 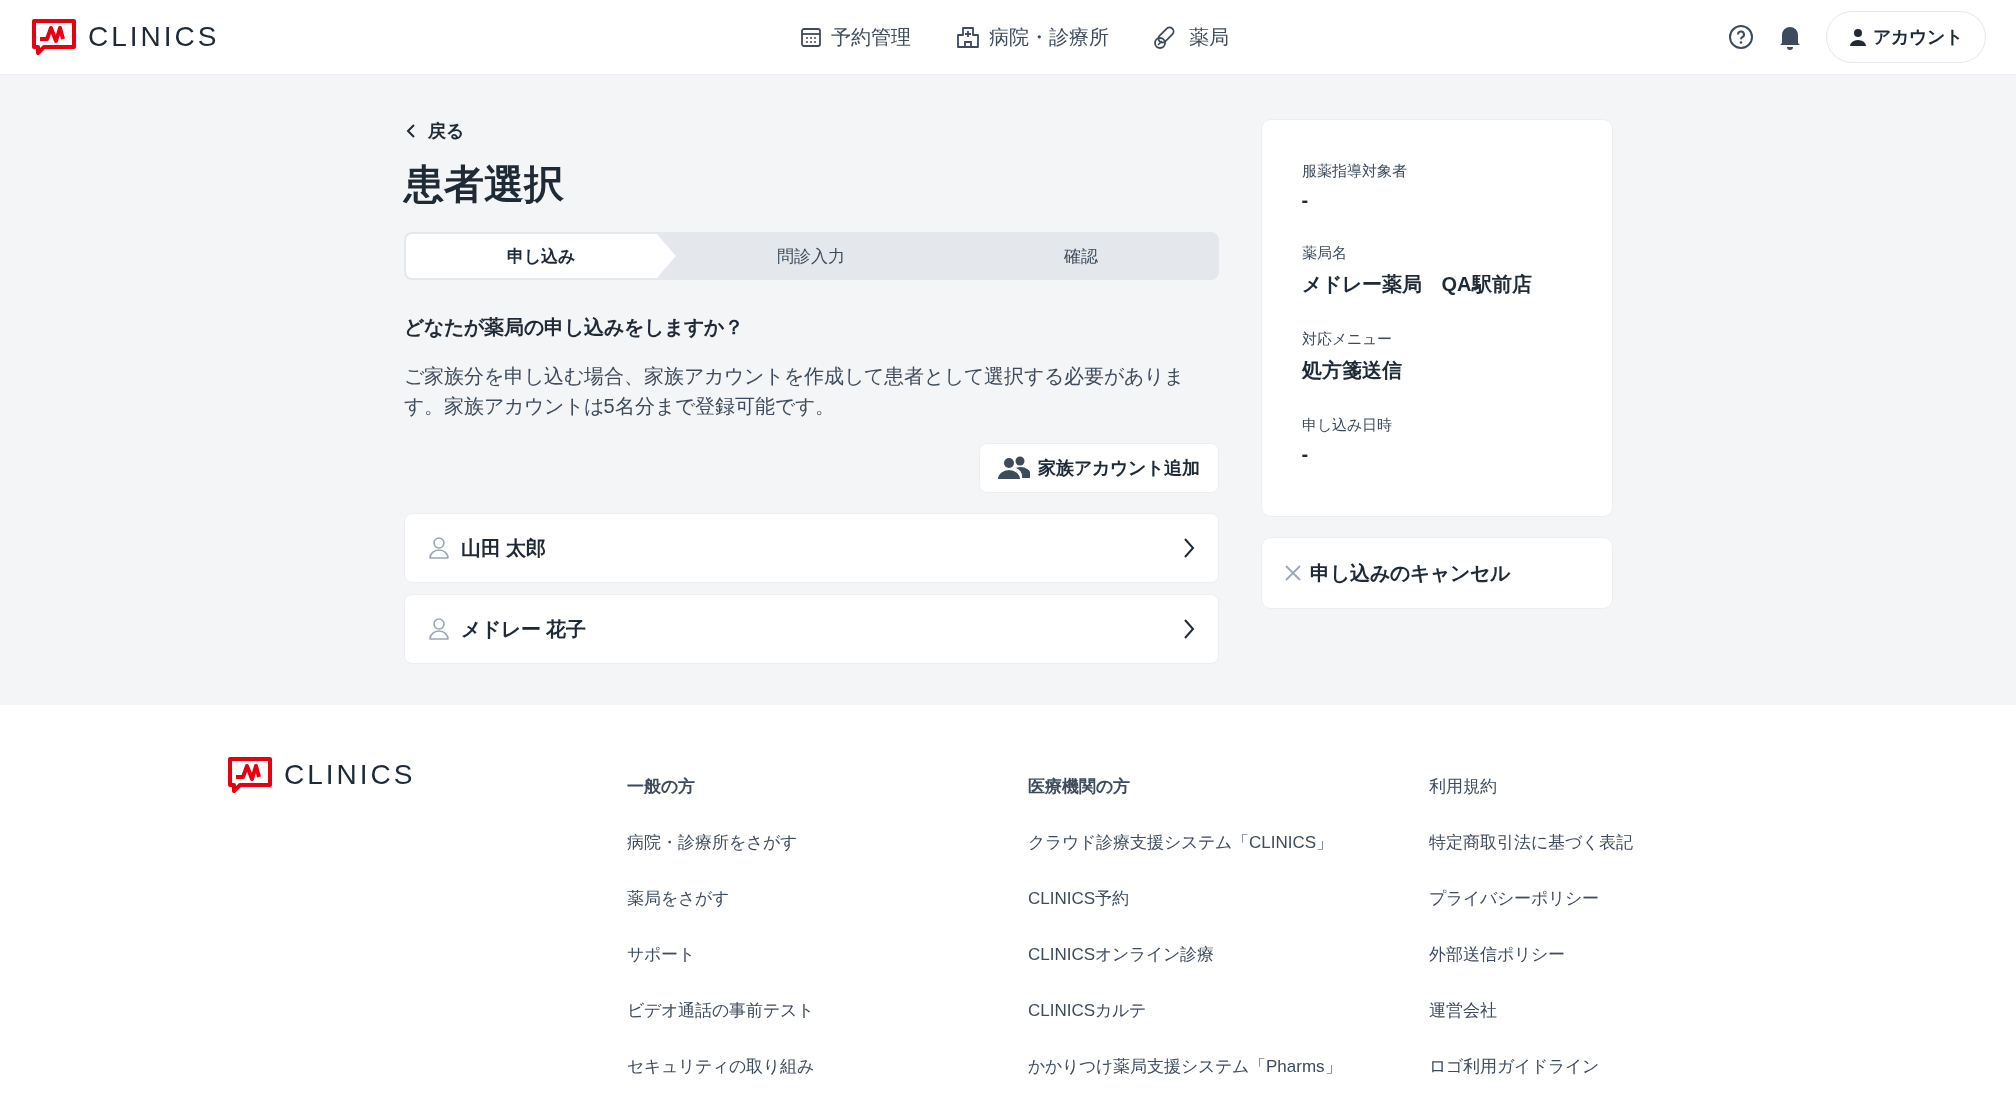 What do you see at coordinates (678, 898) in the screenshot?
I see `footer-link: 薬局をさがす` at bounding box center [678, 898].